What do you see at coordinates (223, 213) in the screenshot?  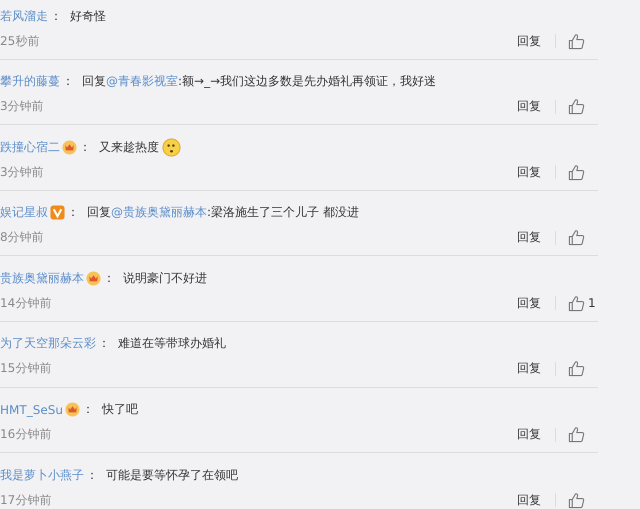 I see `comment-text: 回复@贵族奥黛丽赫本:梁洛施生了三个儿子 都没进` at bounding box center [223, 213].